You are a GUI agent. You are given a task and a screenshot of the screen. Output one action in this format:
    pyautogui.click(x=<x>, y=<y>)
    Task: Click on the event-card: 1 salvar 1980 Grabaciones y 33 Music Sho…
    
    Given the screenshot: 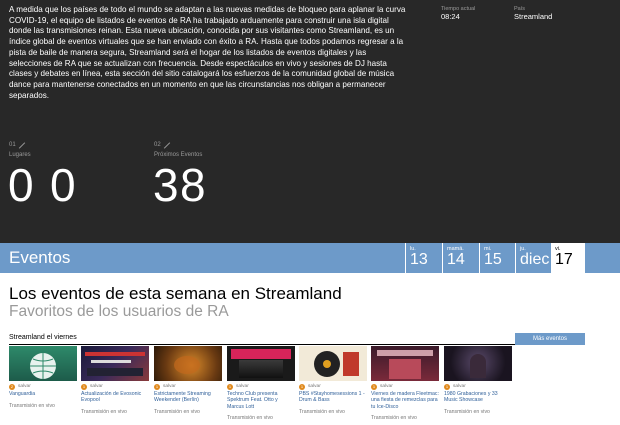 What is the action you would take?
    pyautogui.click(x=478, y=380)
    